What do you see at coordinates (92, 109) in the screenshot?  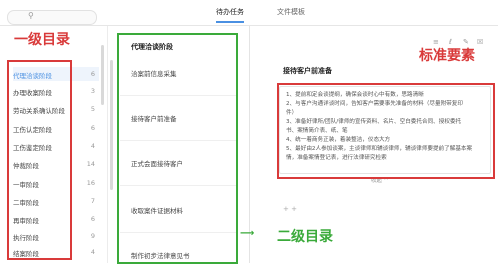 I see `sidebar-item-count: 5` at bounding box center [92, 109].